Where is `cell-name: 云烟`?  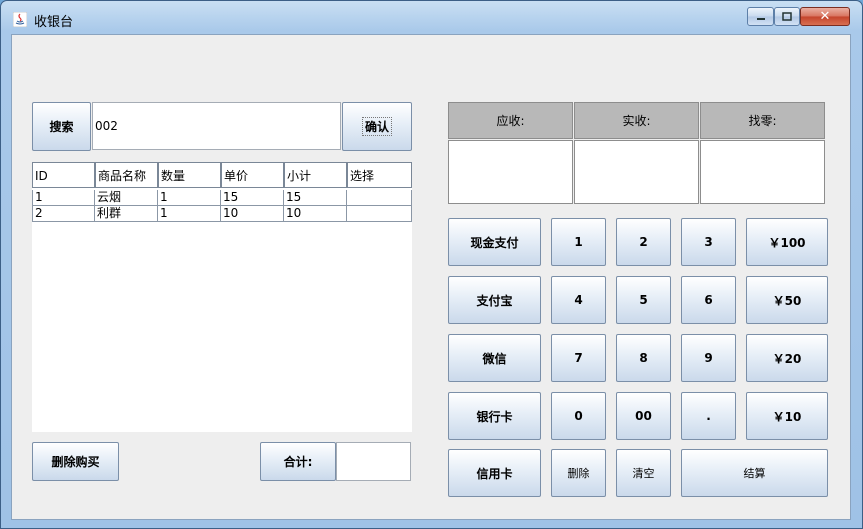
cell-name: 云烟 is located at coordinates (126, 198).